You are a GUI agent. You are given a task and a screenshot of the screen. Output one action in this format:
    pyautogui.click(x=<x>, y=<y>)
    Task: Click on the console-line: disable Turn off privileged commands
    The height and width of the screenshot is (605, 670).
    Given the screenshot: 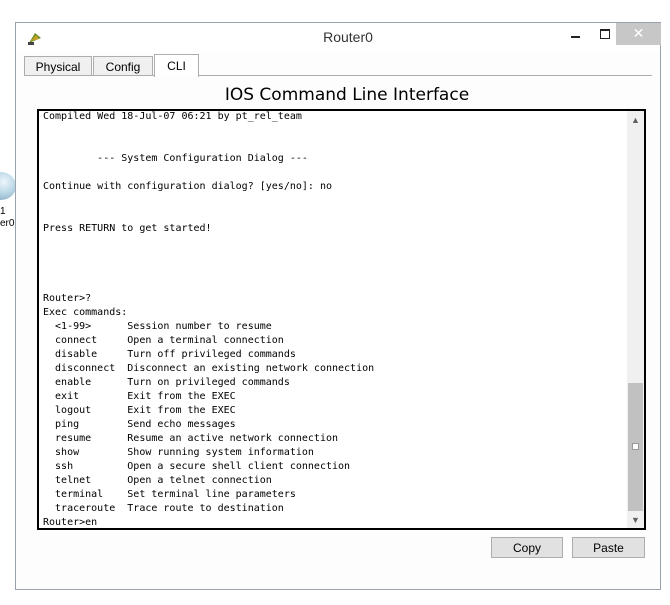 What is the action you would take?
    pyautogui.click(x=169, y=354)
    